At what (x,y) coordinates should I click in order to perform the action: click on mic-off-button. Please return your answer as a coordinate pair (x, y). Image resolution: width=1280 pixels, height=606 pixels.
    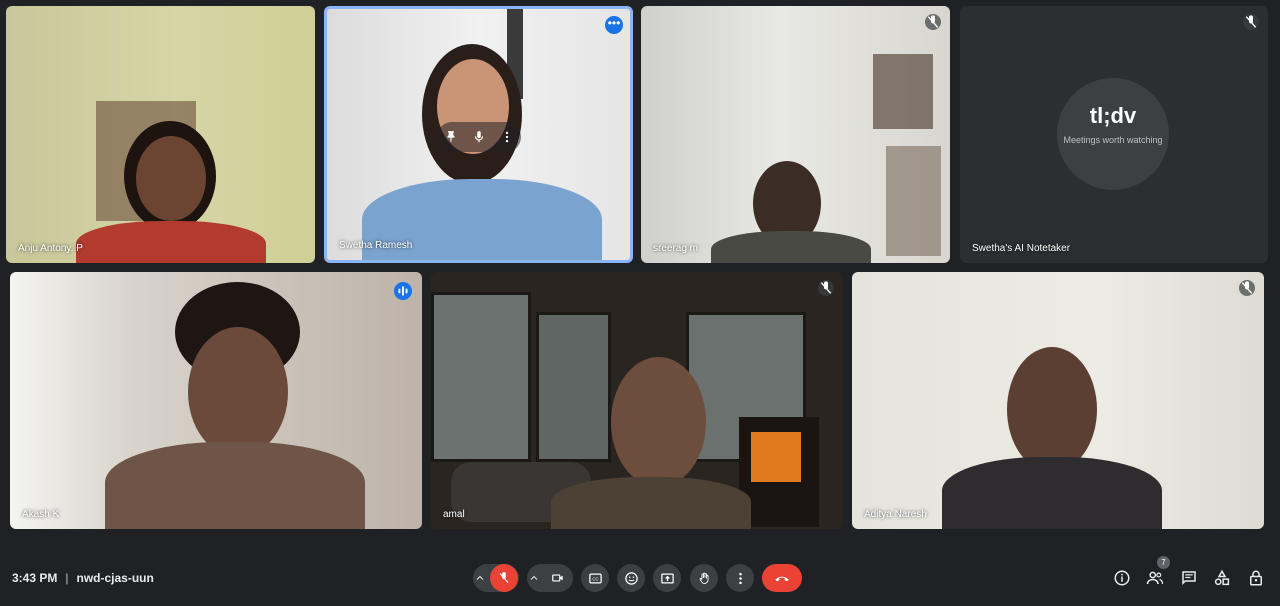
    Looking at the image, I should click on (504, 578).